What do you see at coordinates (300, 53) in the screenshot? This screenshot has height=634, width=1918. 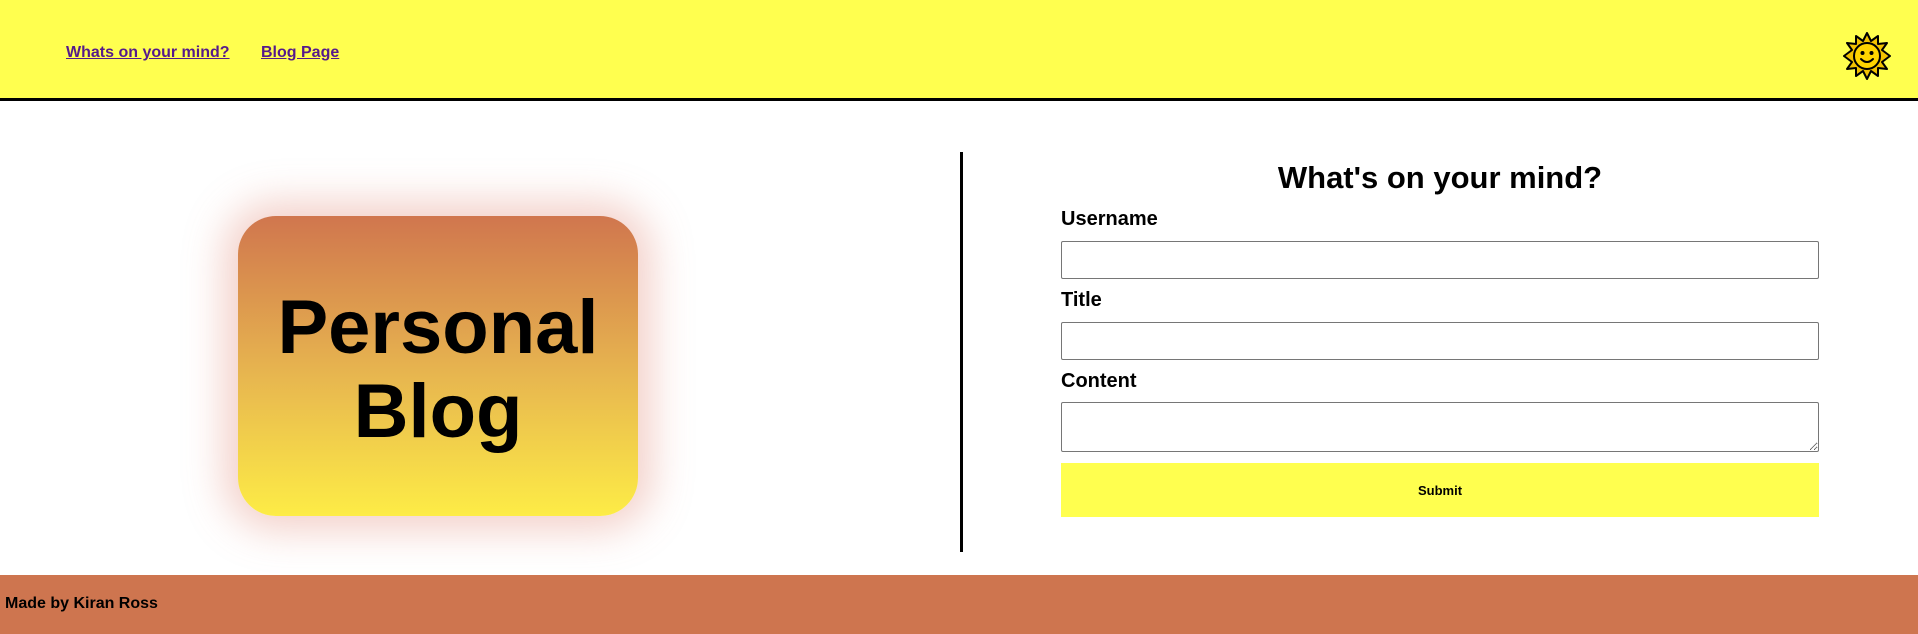 I see `nav-link-blog-page: Blog Page` at bounding box center [300, 53].